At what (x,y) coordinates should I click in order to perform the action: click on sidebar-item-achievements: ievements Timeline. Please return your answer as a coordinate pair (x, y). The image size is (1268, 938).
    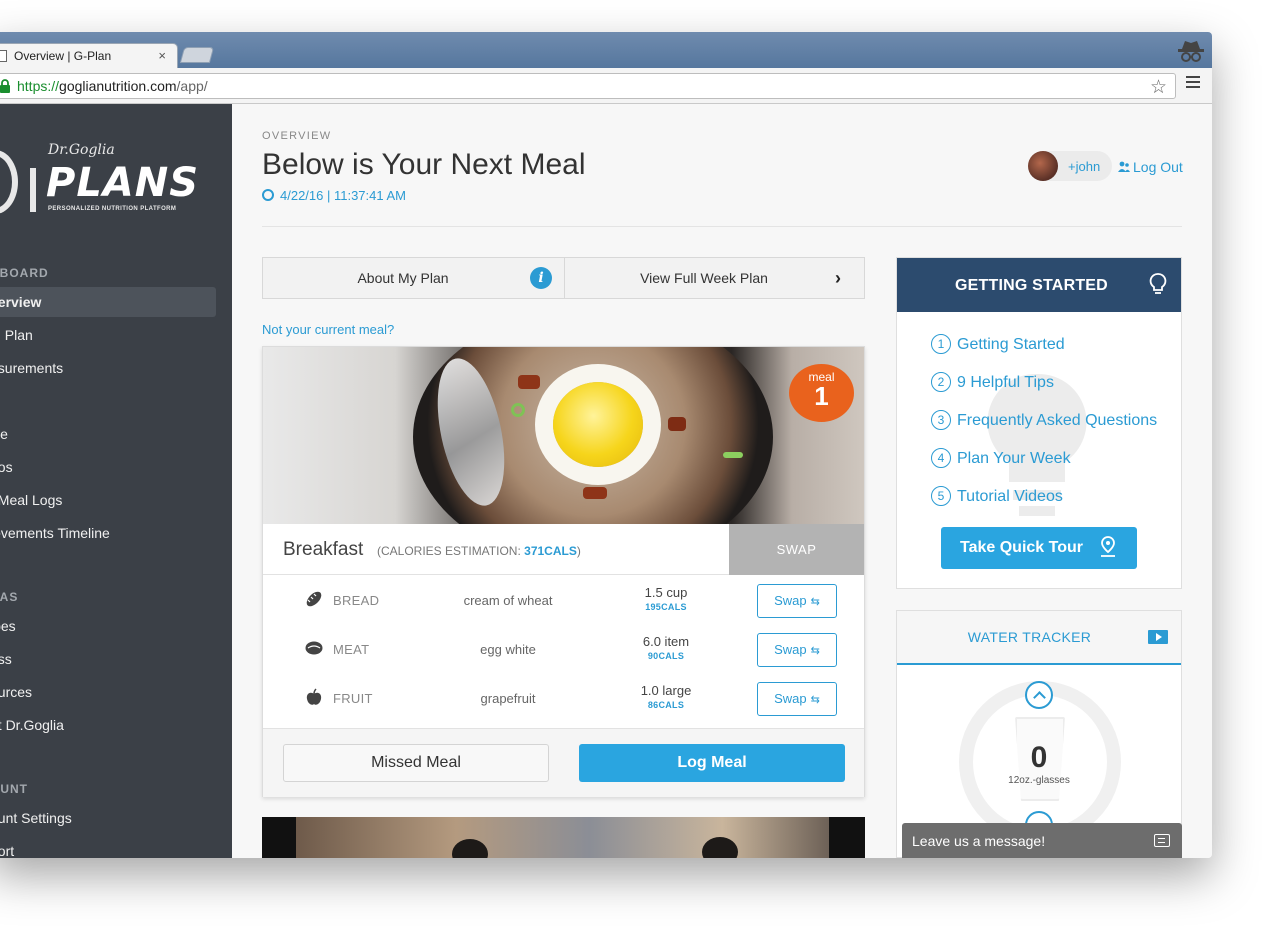
    Looking at the image, I should click on (108, 533).